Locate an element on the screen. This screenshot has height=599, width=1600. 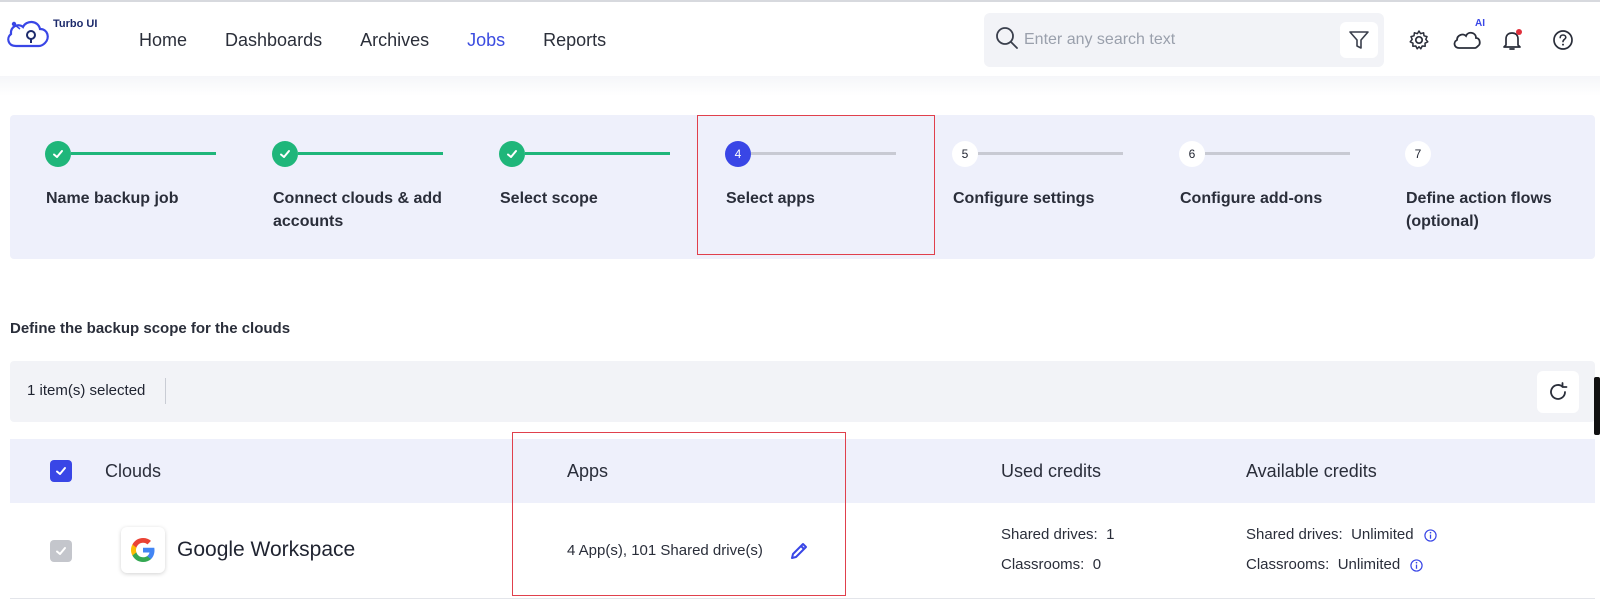
search-input is located at coordinates (1174, 40).